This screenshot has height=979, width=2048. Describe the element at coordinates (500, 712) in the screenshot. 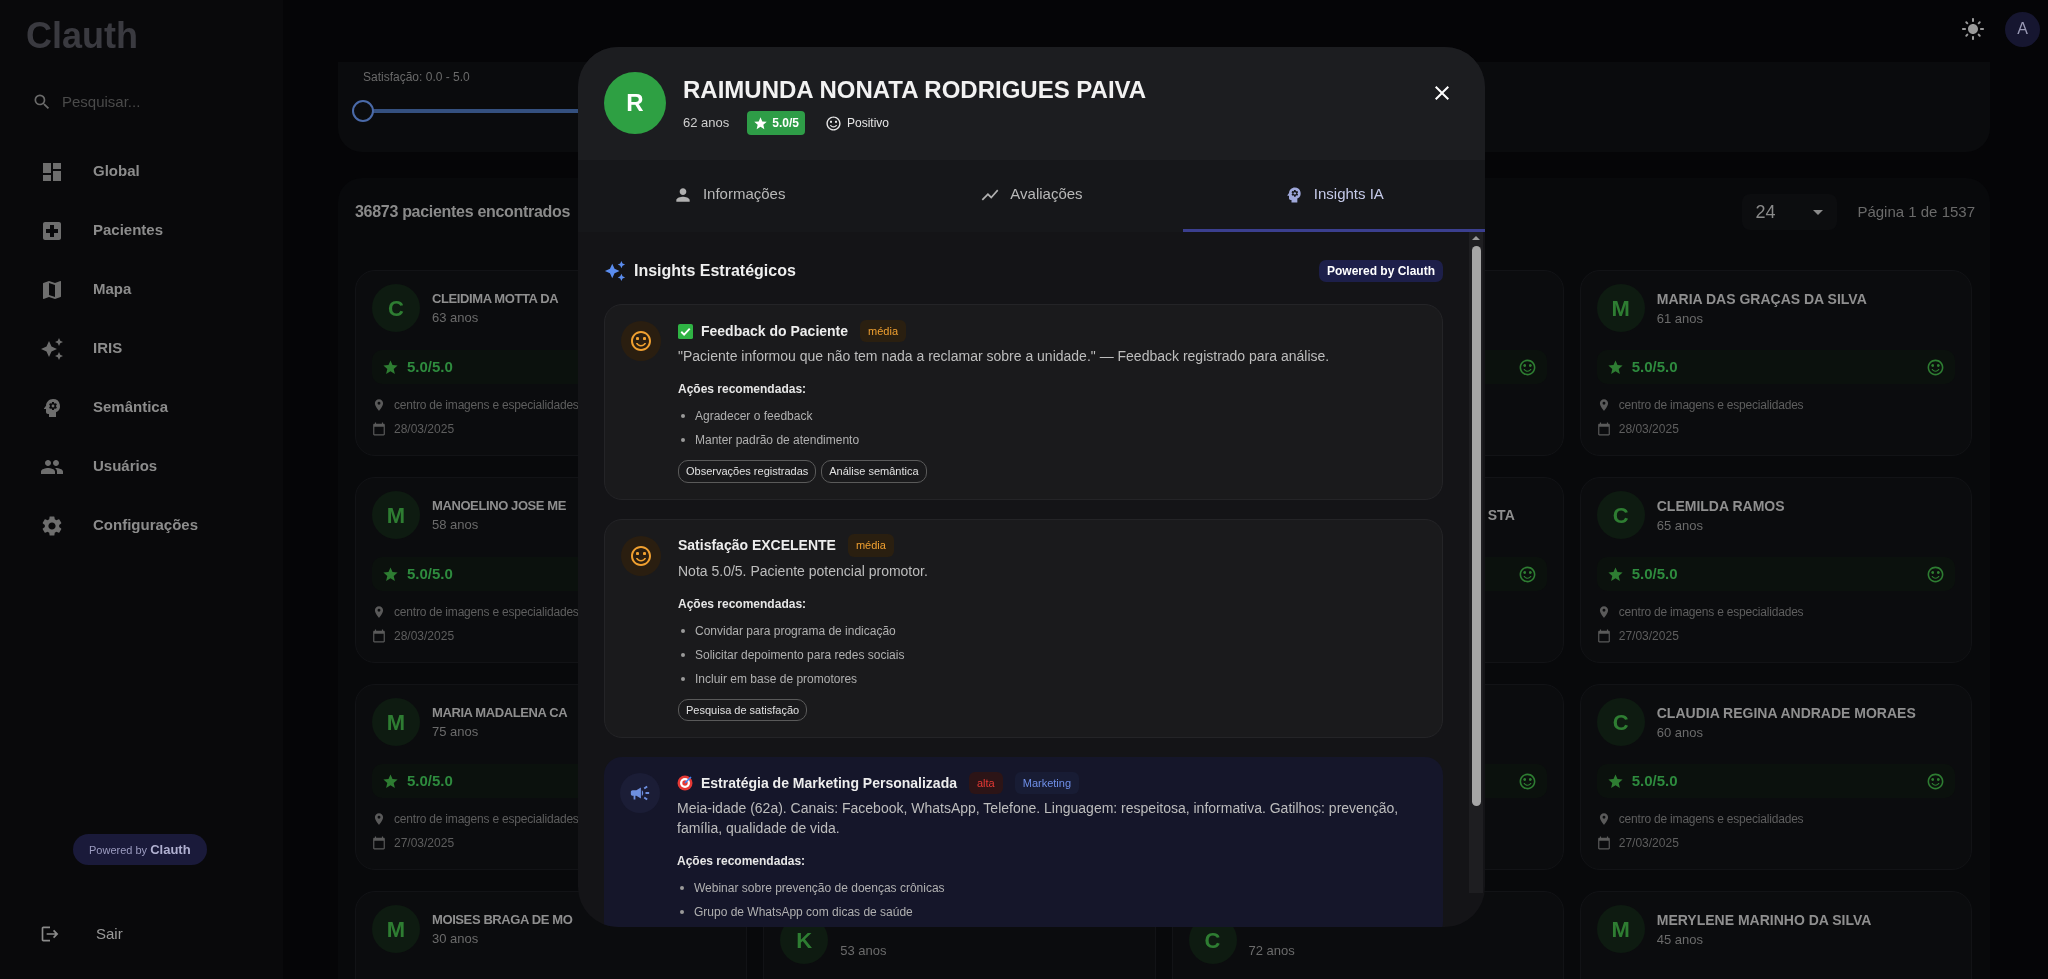

I see `patient-name: MARIA MADALENA CA` at that location.